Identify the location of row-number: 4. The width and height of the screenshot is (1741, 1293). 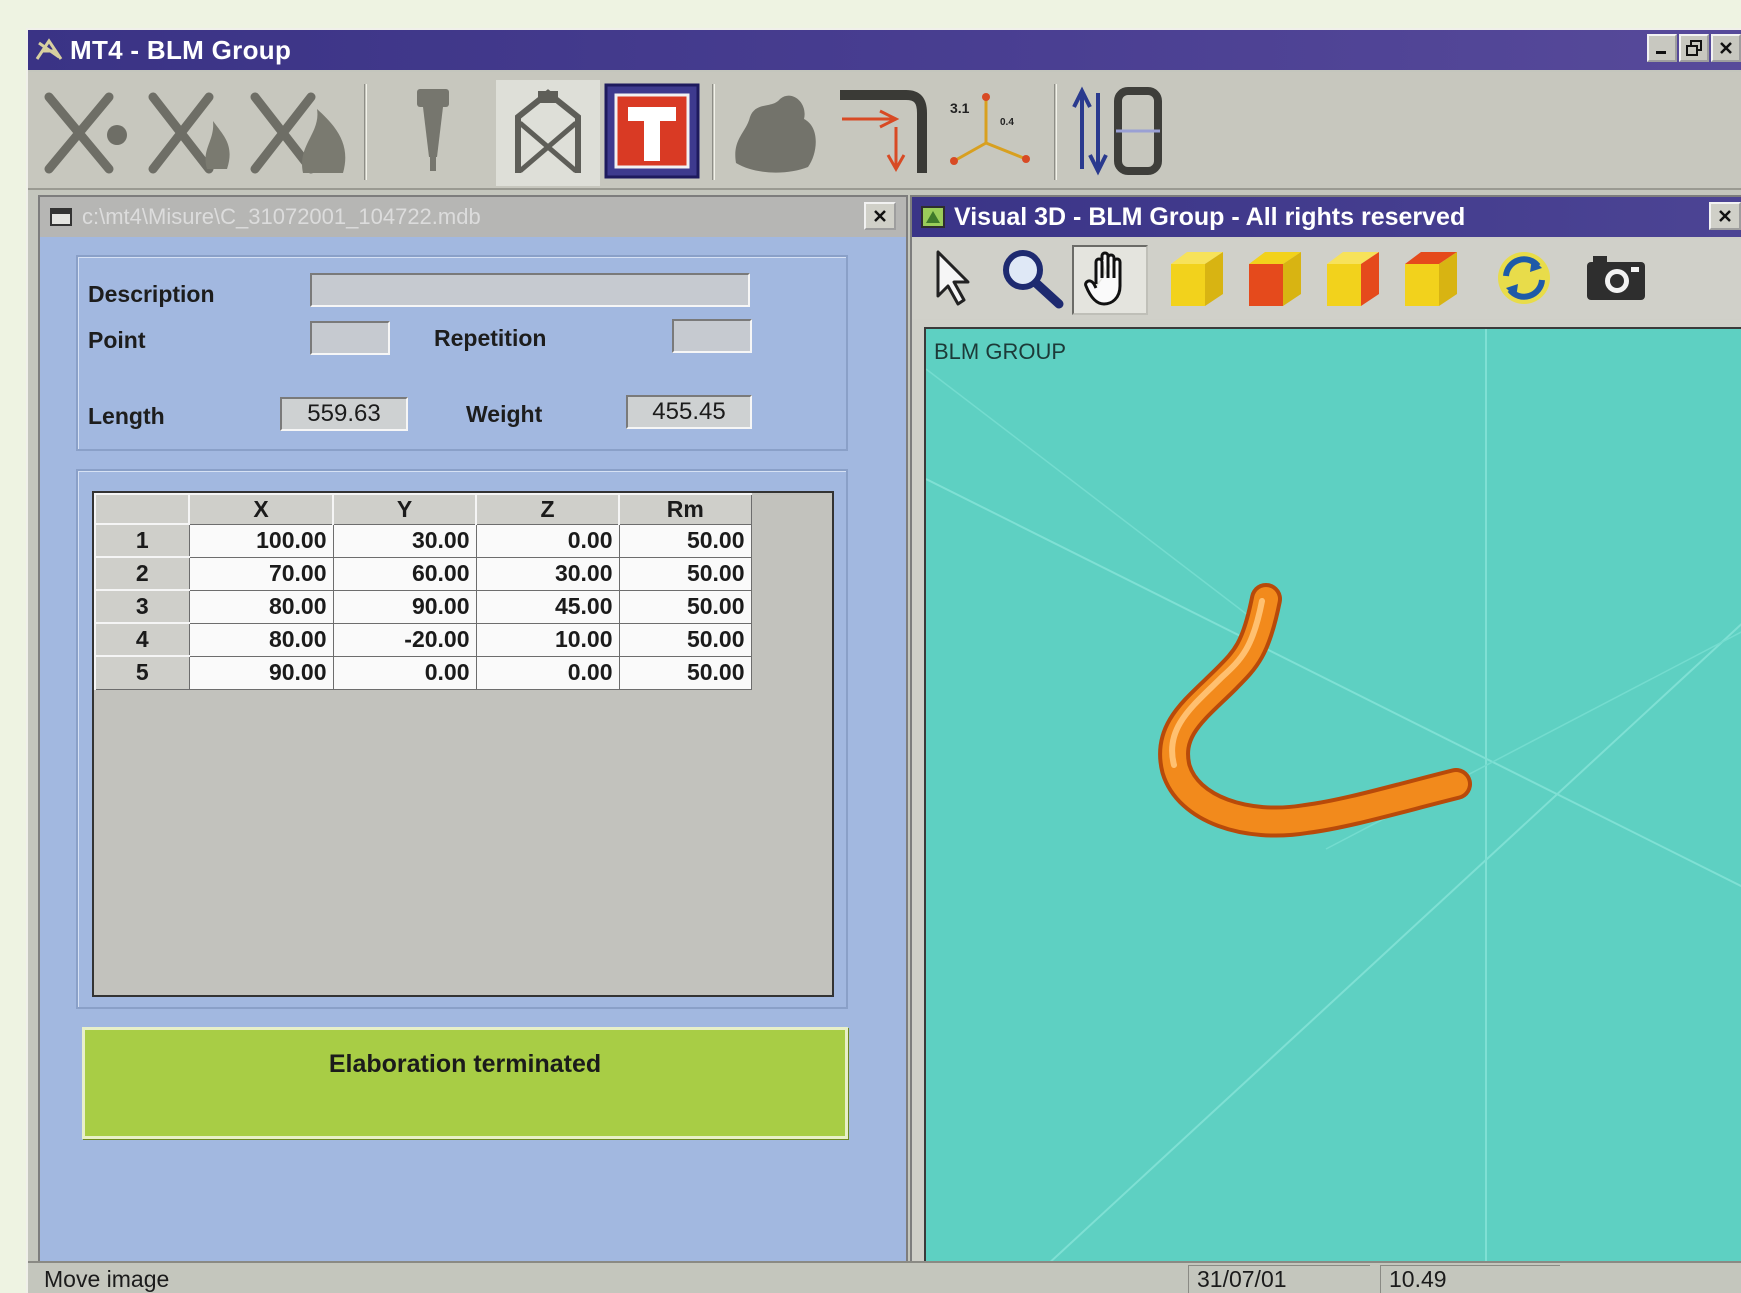
(142, 639).